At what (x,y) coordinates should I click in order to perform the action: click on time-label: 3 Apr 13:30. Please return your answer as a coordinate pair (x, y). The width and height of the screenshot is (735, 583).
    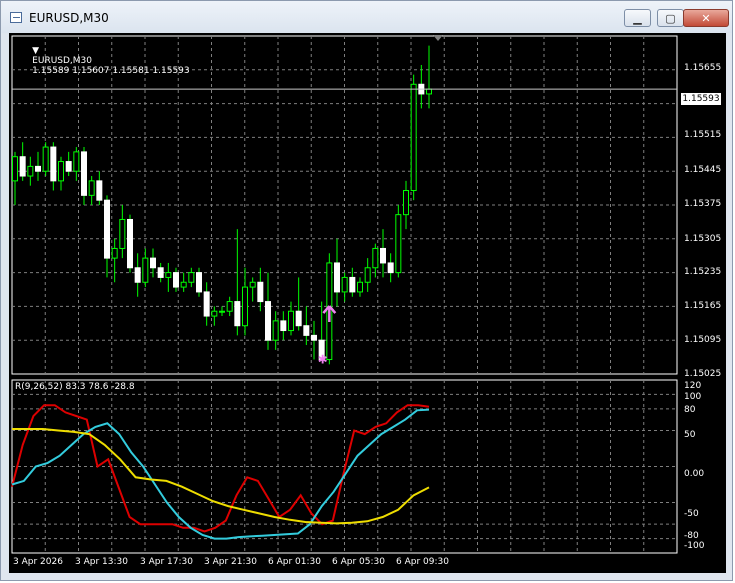
    Looking at the image, I should click on (101, 562).